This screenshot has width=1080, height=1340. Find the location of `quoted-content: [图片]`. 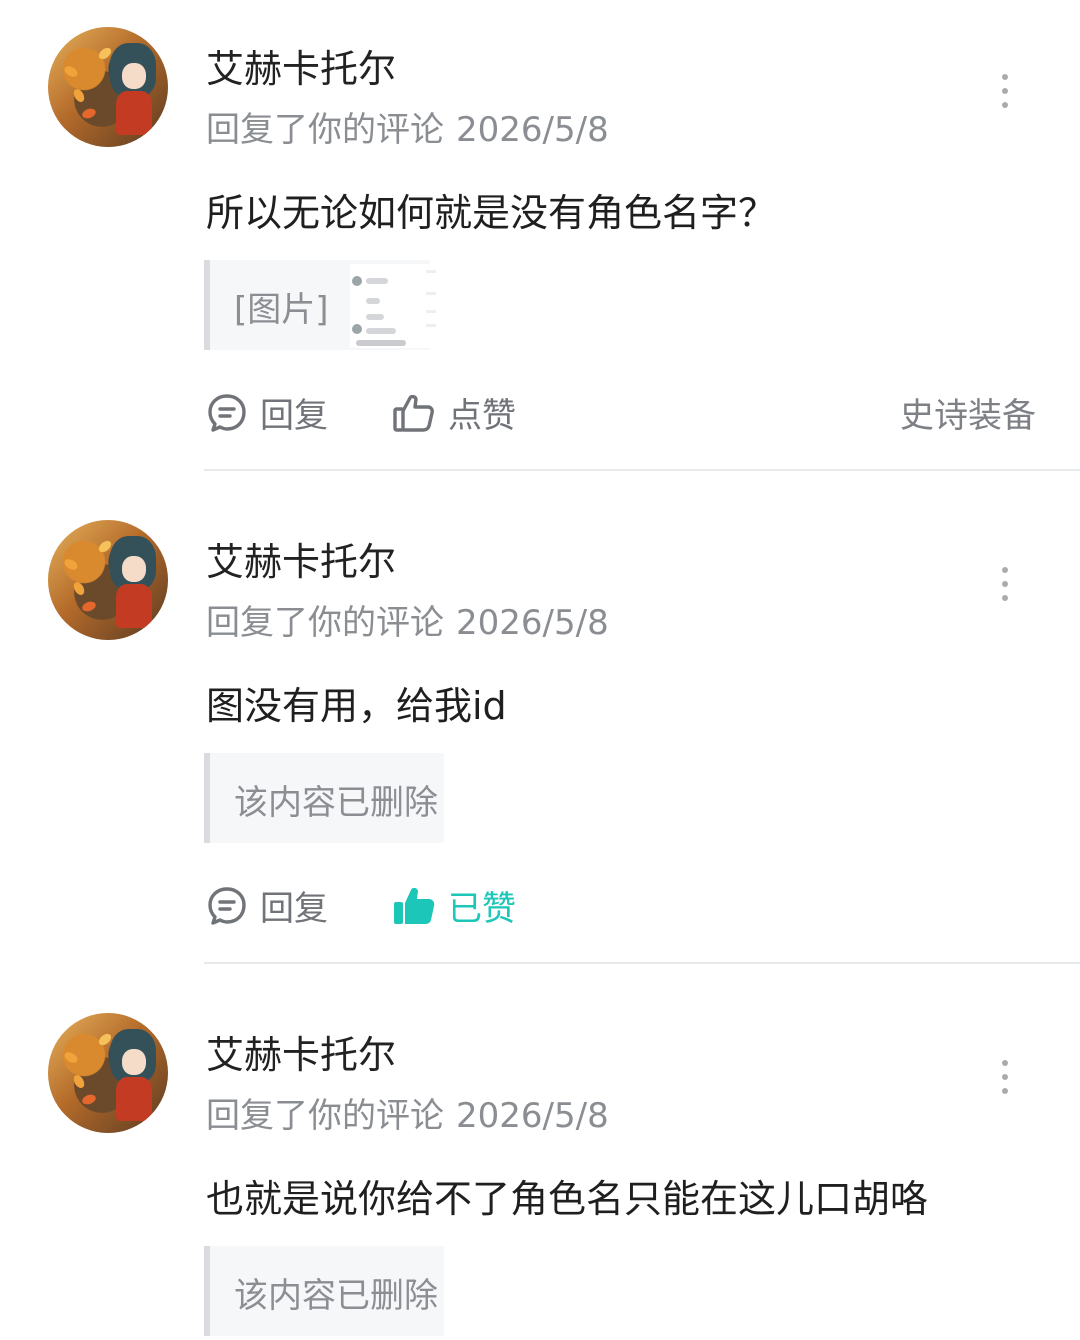

quoted-content: [图片] is located at coordinates (322, 305).